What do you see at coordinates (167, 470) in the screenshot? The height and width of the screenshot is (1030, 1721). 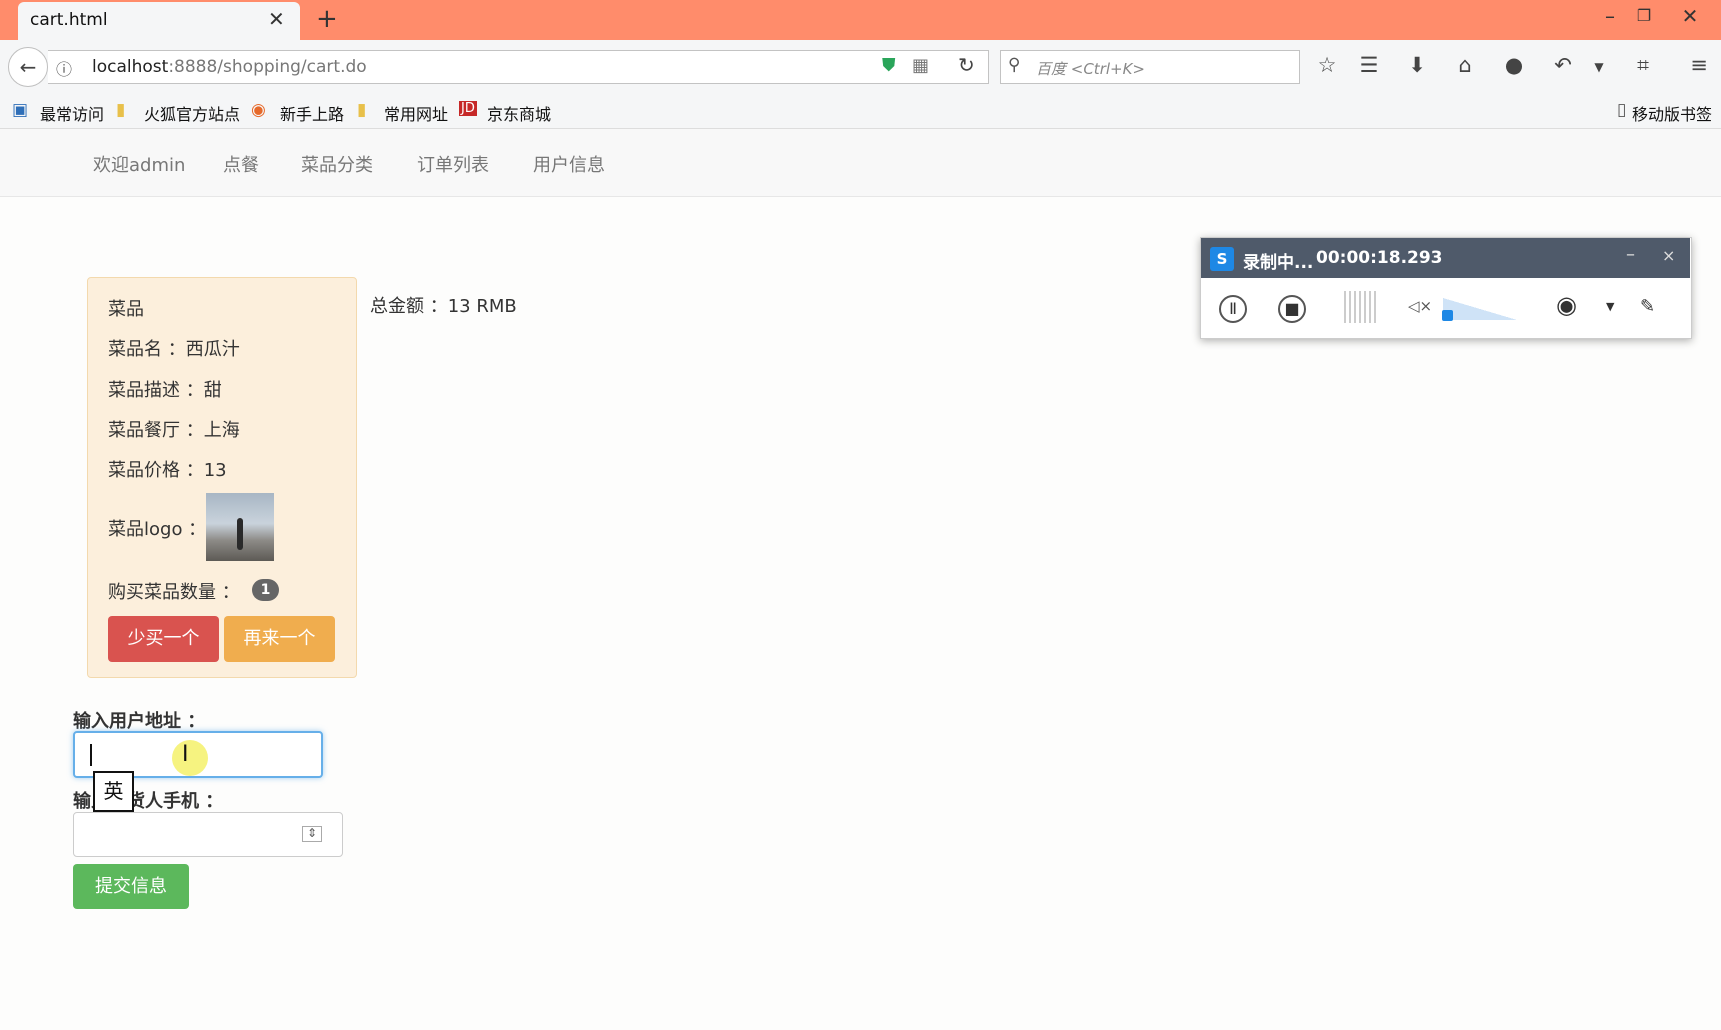 I see `dish-price: 菜品价格 ：13` at bounding box center [167, 470].